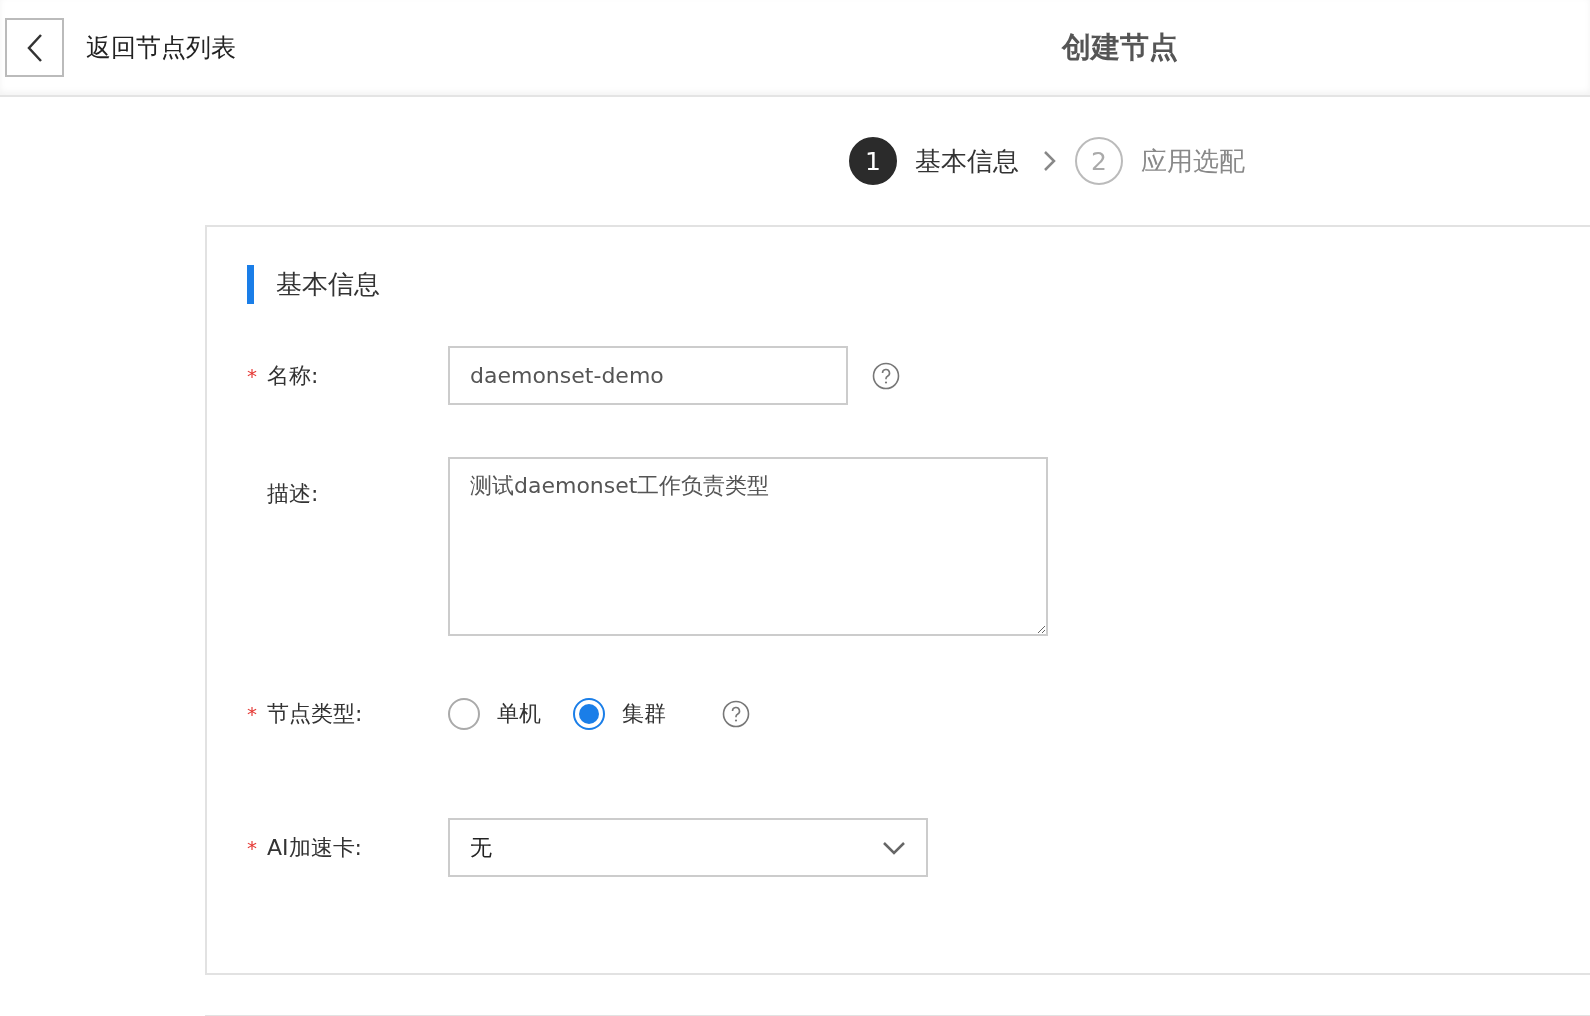 The image size is (1590, 1016). I want to click on page-title: 创建节点, so click(1120, 47).